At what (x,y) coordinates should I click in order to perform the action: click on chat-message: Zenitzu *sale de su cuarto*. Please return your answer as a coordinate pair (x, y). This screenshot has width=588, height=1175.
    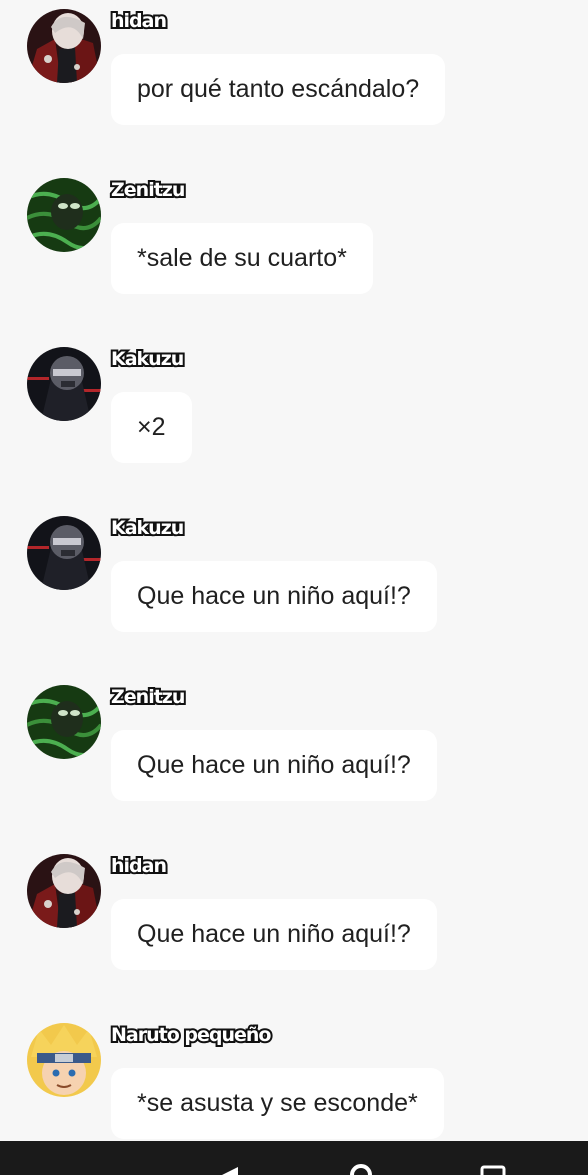
    Looking at the image, I should click on (294, 249).